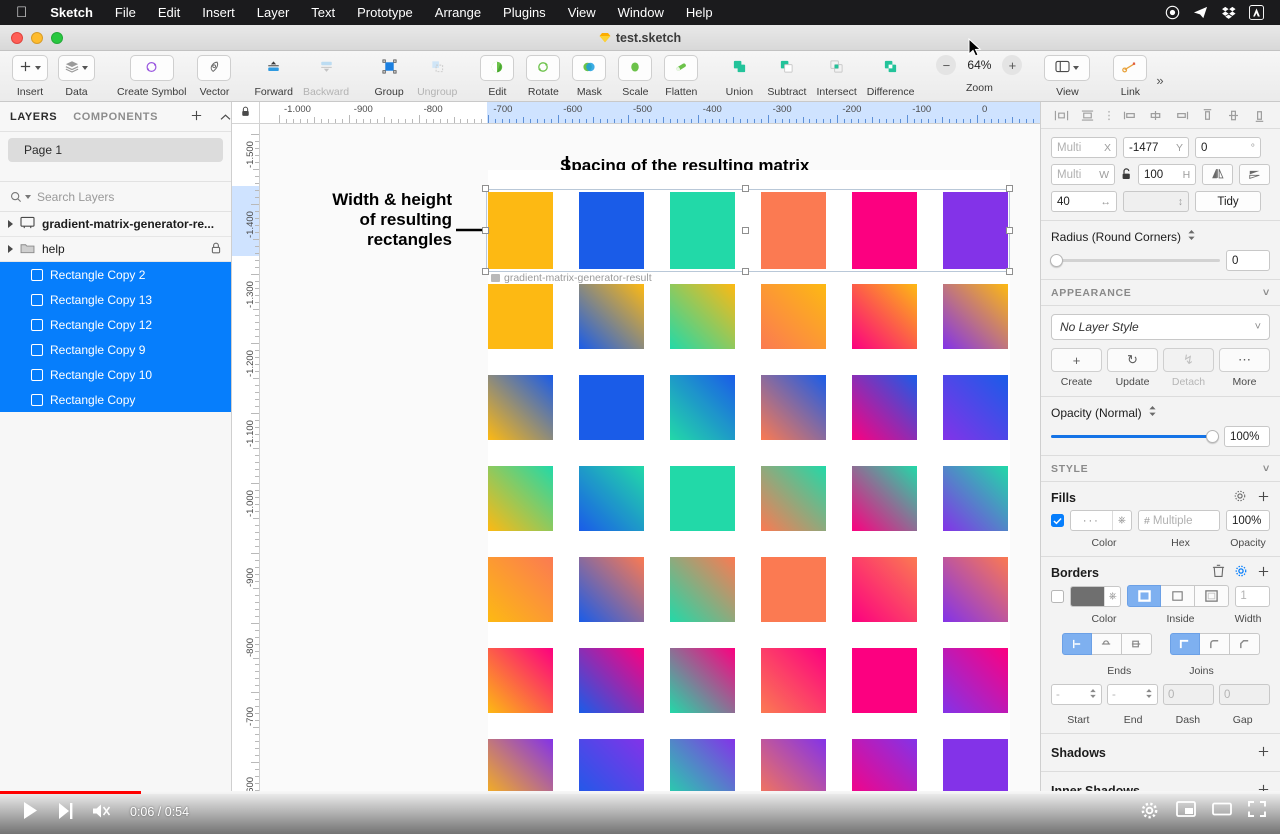 Image resolution: width=1280 pixels, height=834 pixels. What do you see at coordinates (323, 12) in the screenshot?
I see `menu-item-text: Text` at bounding box center [323, 12].